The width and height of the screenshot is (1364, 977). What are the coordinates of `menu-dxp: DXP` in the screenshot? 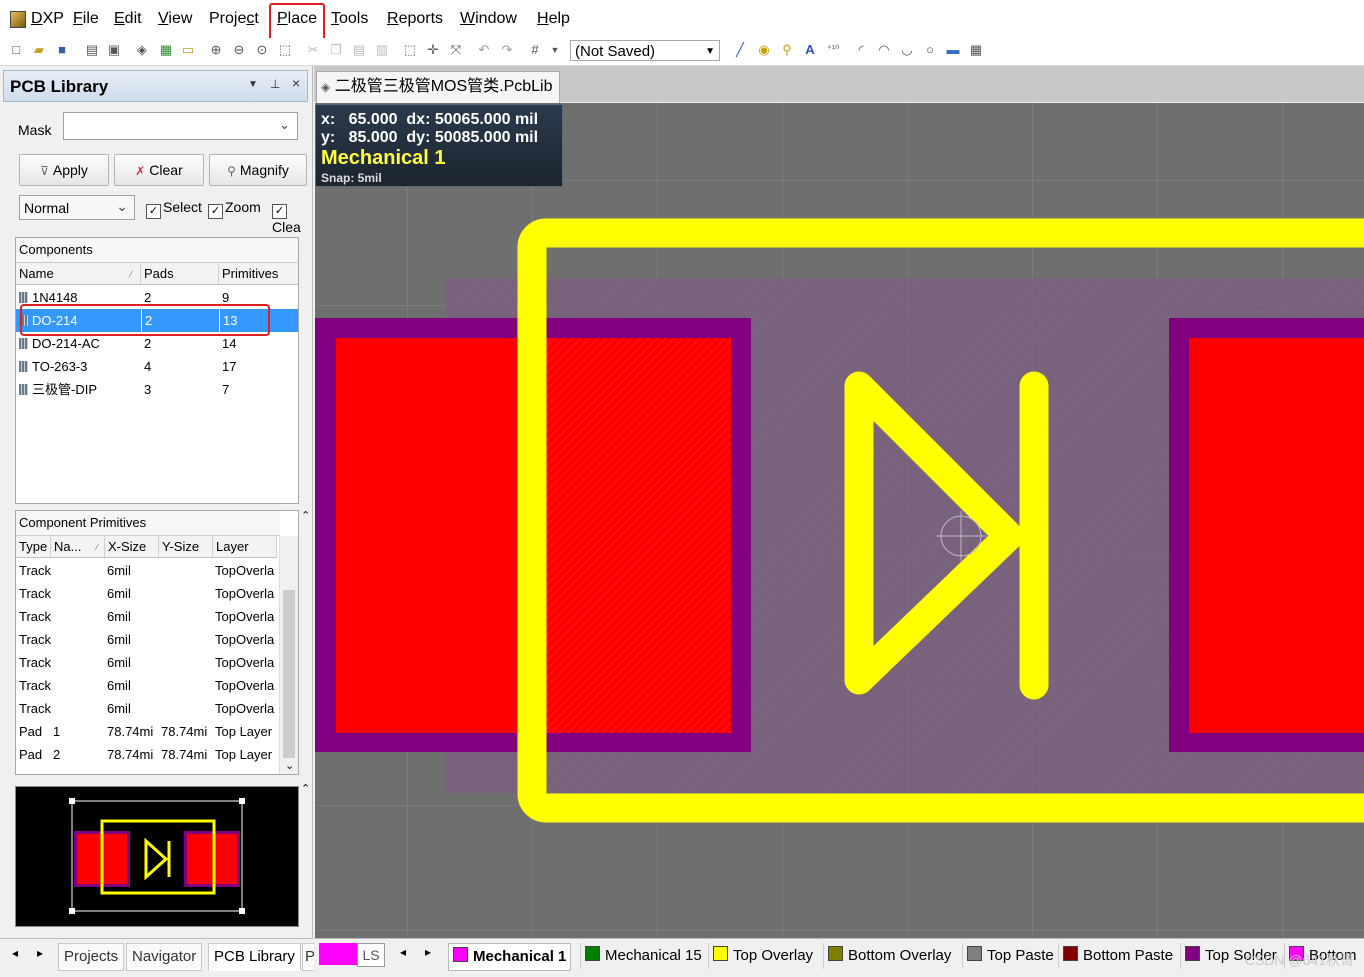 It's located at (47, 19).